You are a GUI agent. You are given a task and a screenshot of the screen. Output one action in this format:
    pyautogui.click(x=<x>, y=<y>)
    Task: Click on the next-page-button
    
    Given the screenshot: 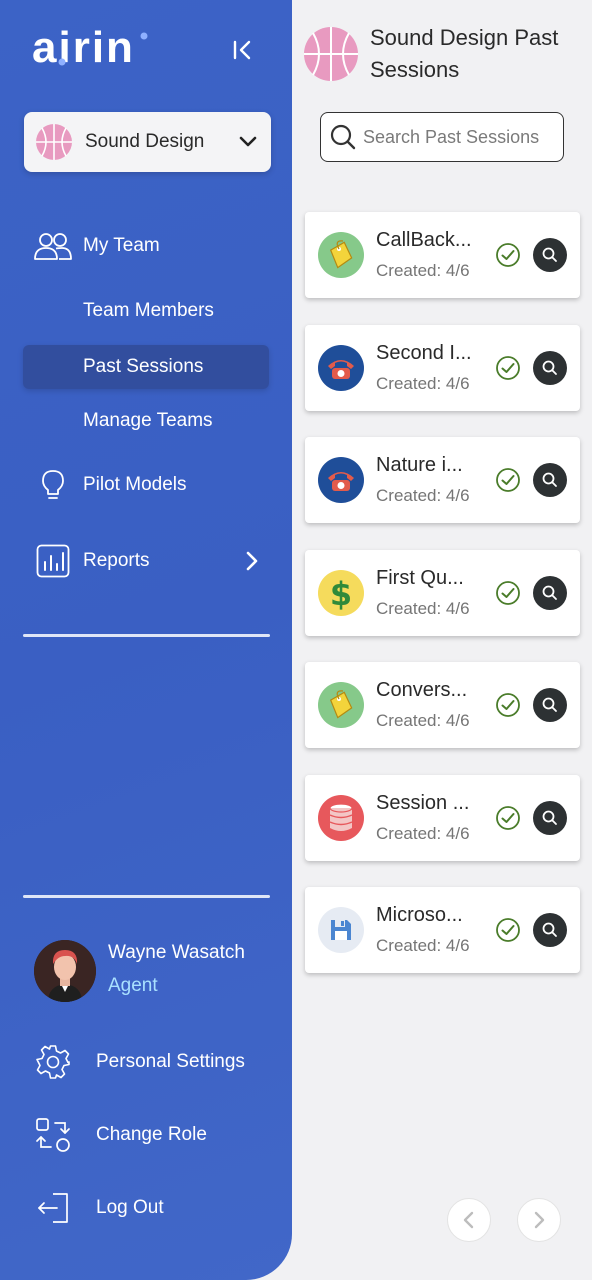 What is the action you would take?
    pyautogui.click(x=539, y=1220)
    